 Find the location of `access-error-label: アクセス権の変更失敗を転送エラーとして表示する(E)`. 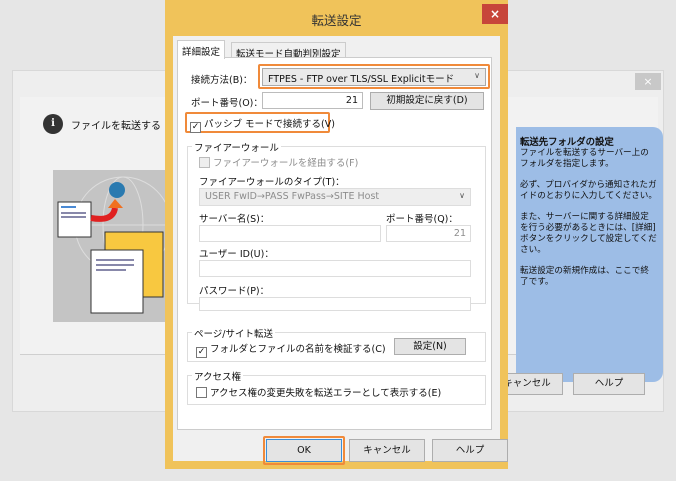

access-error-label: アクセス権の変更失敗を転送エラーとして表示する(E) is located at coordinates (326, 393).